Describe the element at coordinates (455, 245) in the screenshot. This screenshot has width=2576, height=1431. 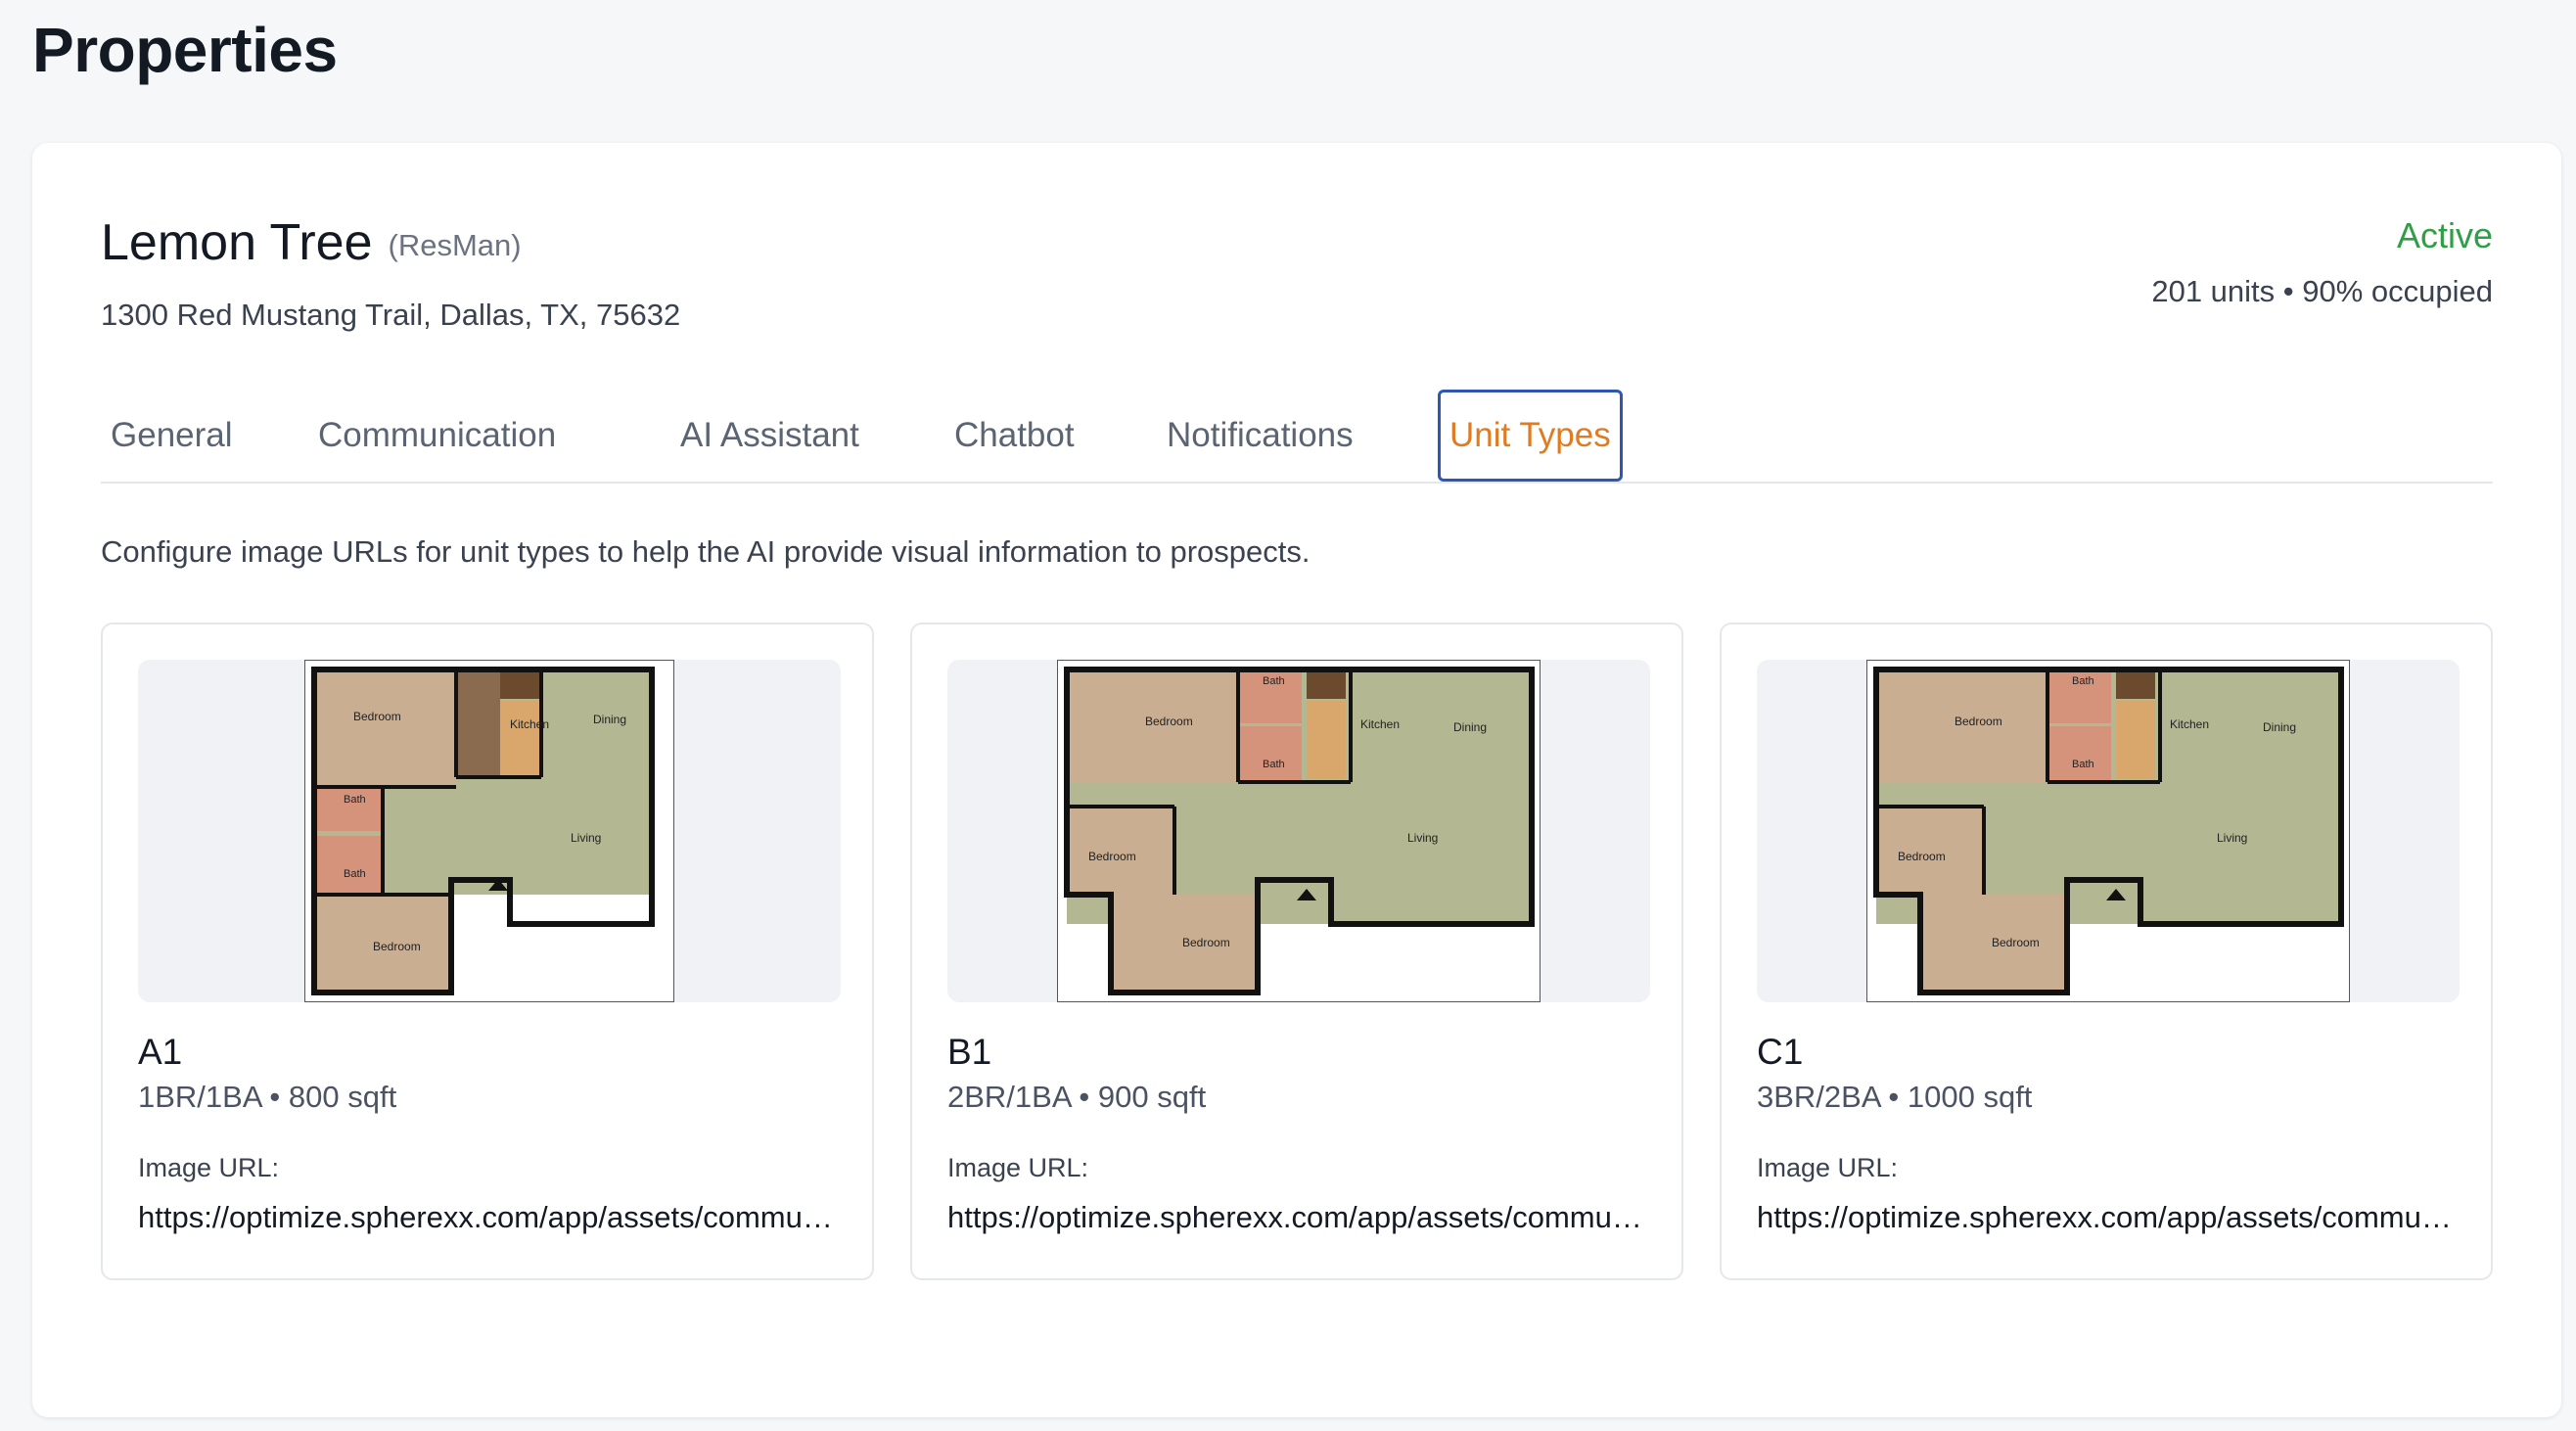
I see `property-source: (ResMan)` at that location.